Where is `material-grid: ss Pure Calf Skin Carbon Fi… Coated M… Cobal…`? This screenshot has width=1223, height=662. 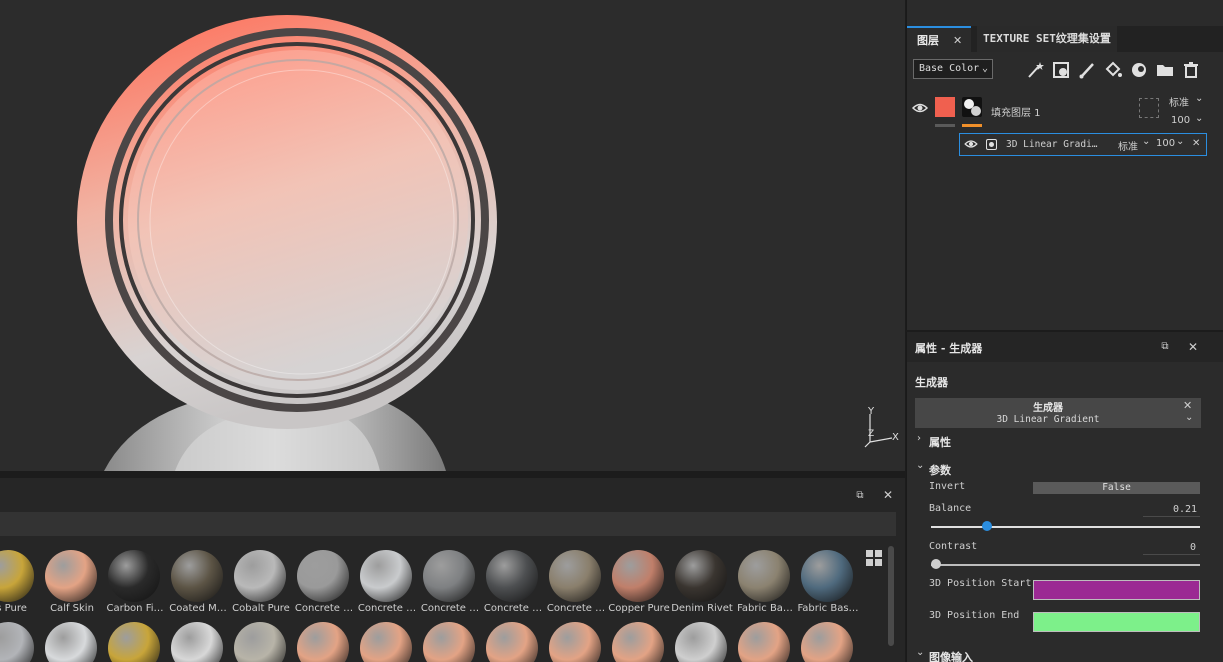 material-grid: ss Pure Calf Skin Carbon Fi… Coated M… Cobal… is located at coordinates (430, 602).